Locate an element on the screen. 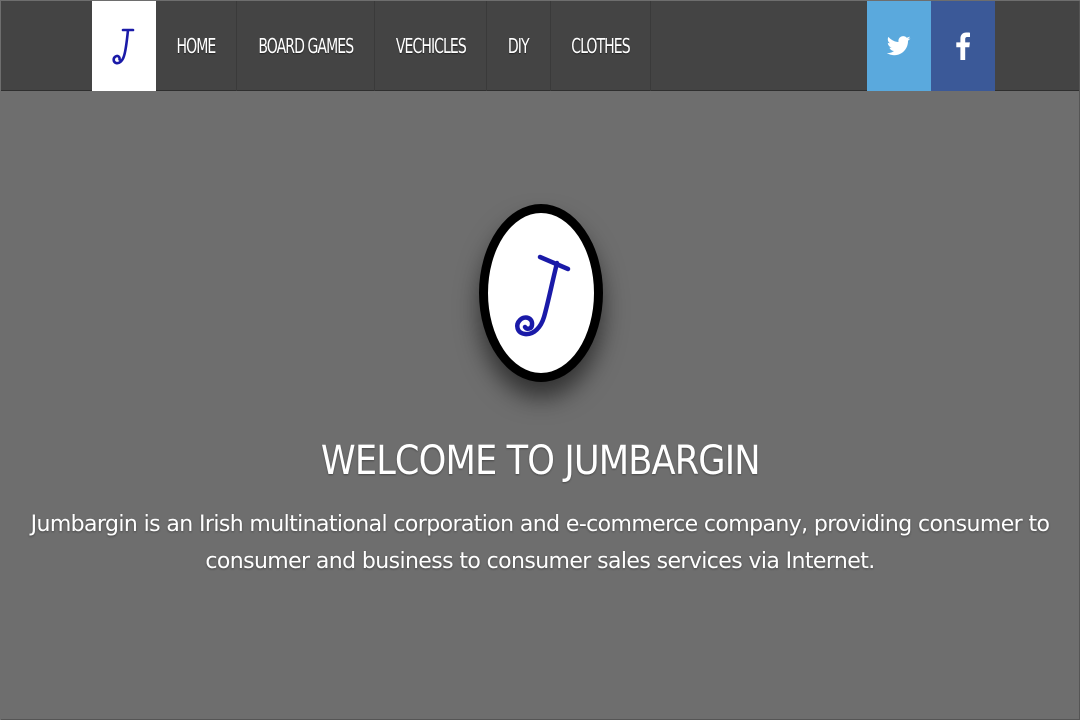 This screenshot has height=720, width=1080. welcome-heading-text: WELCOME TO JUMBARGIN is located at coordinates (540, 461).